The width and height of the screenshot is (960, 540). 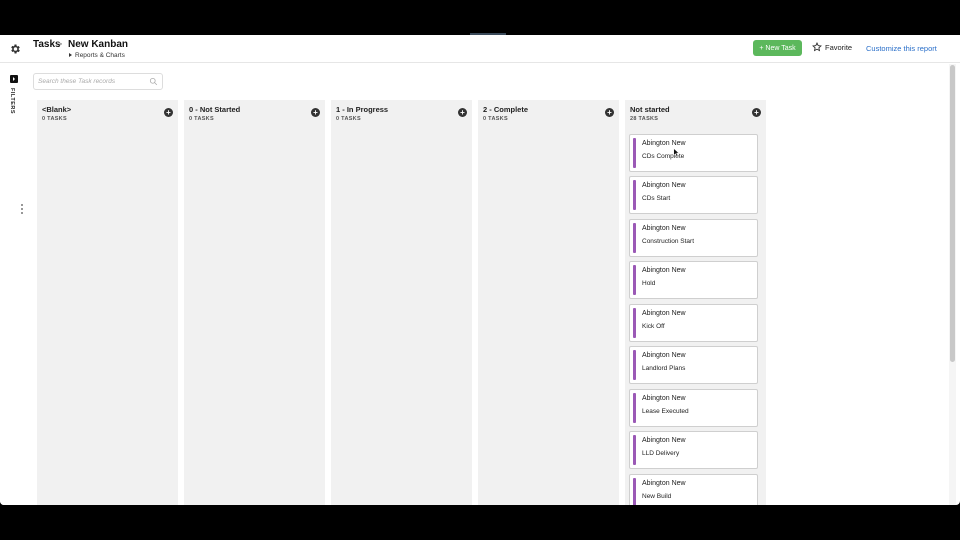 I want to click on favorite-button: Favorite, so click(x=832, y=47).